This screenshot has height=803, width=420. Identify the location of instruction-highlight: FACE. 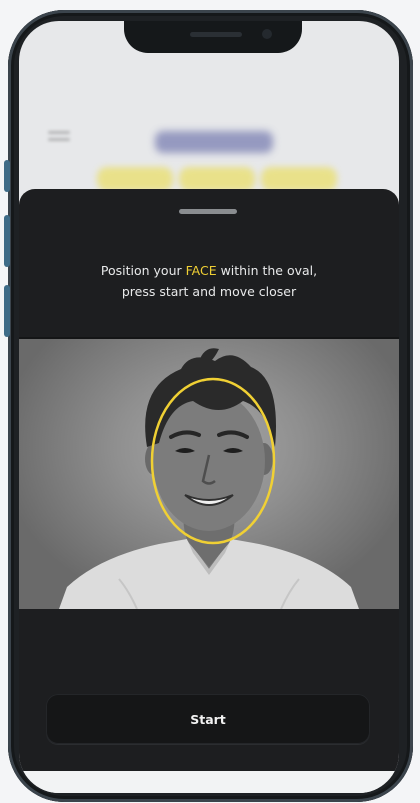
(201, 270).